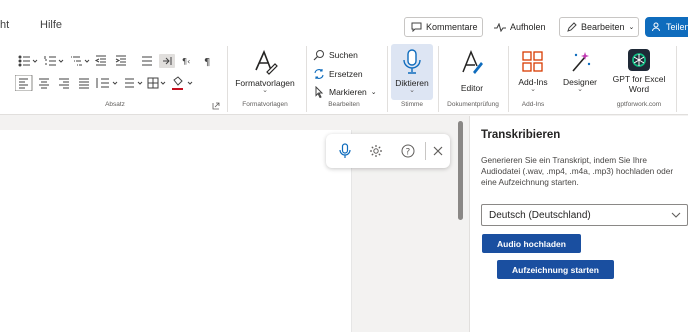  What do you see at coordinates (540, 215) in the screenshot?
I see `language-select-value: Deutsch (Deutschland)` at bounding box center [540, 215].